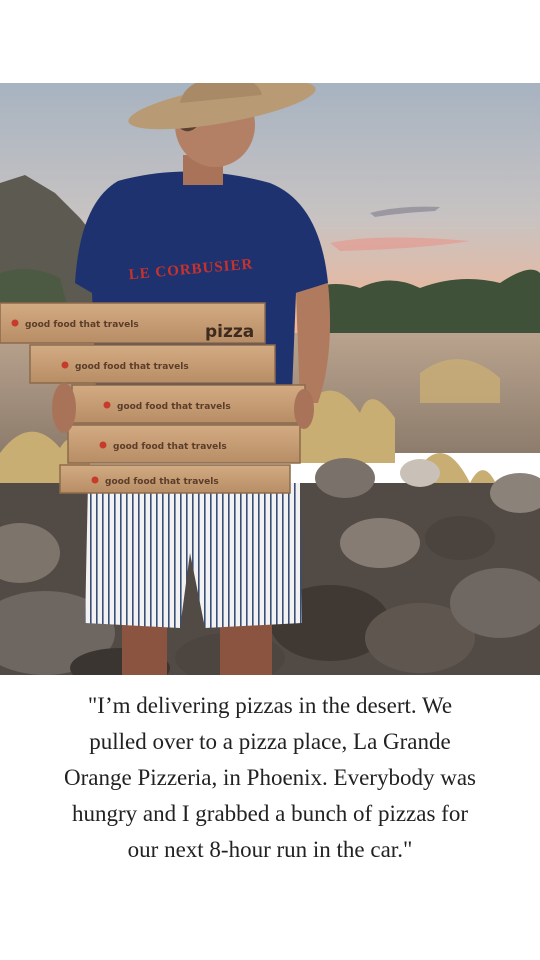 This screenshot has height=960, width=540. Describe the element at coordinates (270, 705) in the screenshot. I see `quote-line: "I’m delivering pizzas in the desert. We` at that location.